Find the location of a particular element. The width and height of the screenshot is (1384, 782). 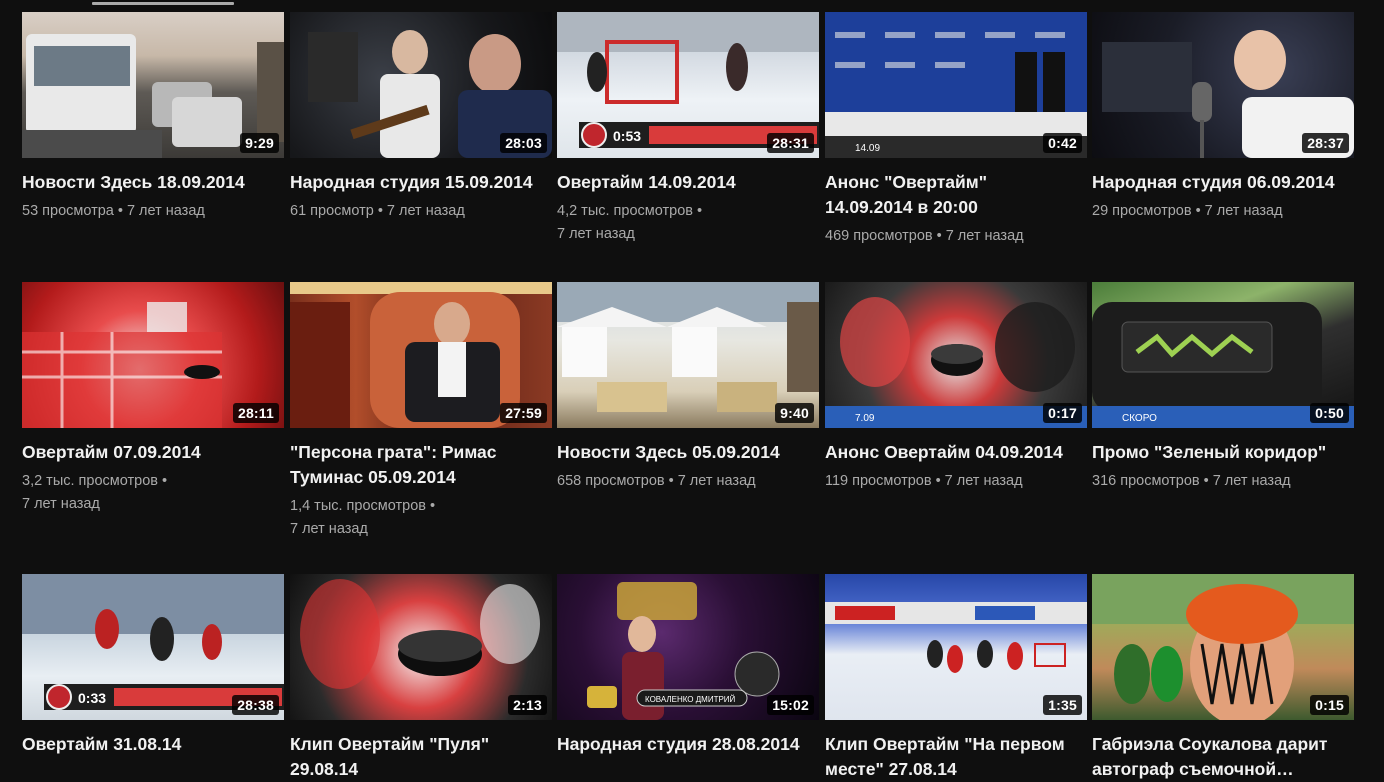

duration-badge: 27:59 is located at coordinates (523, 413).